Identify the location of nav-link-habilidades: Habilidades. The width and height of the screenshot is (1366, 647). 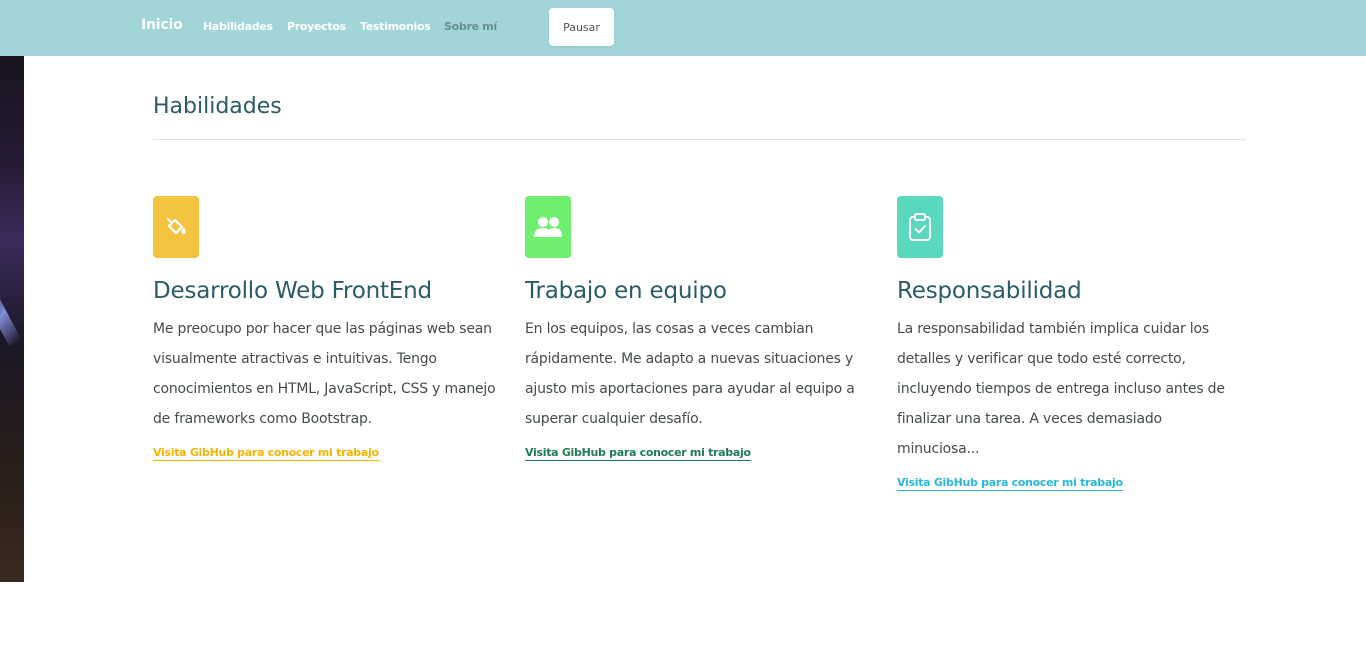
(238, 26).